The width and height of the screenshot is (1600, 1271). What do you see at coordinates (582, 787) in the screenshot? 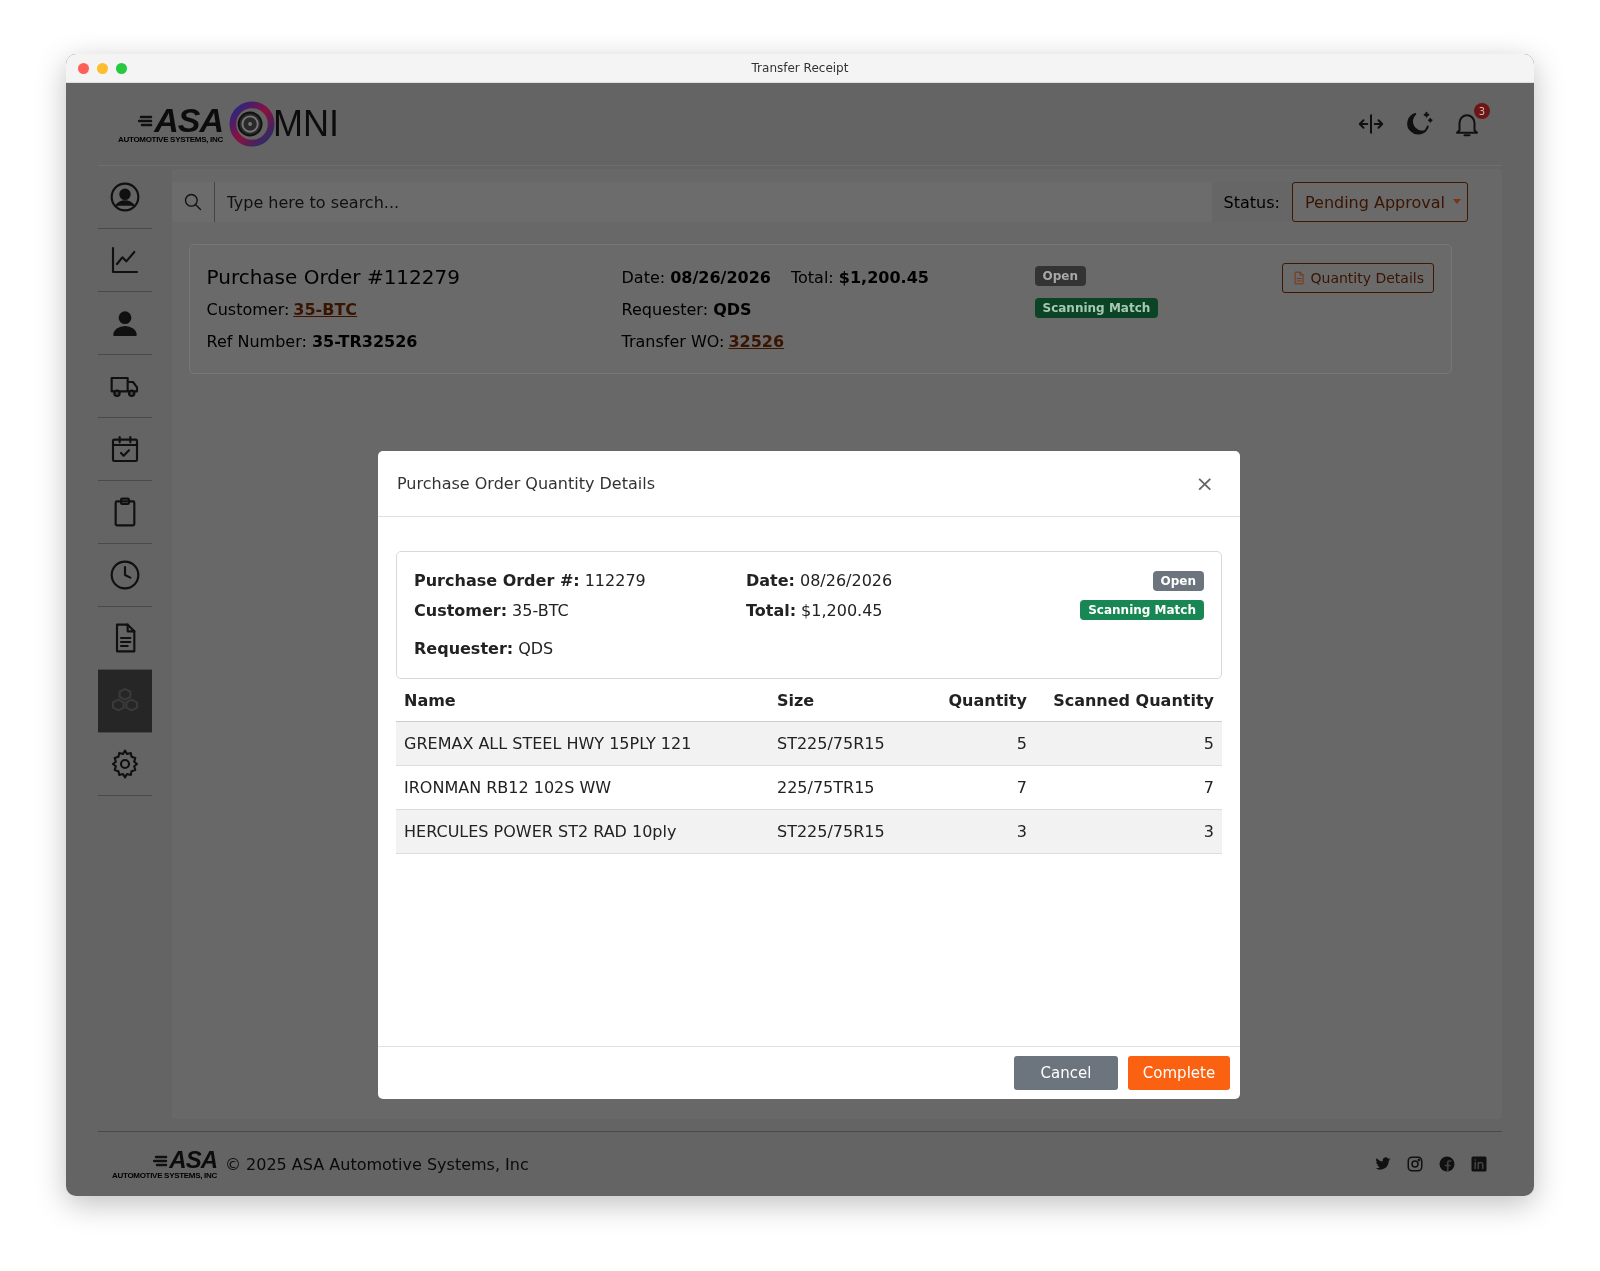
I see `table-cell: IRONMAN RB12 102S WW` at bounding box center [582, 787].